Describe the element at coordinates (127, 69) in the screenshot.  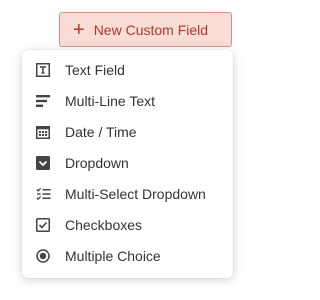
I see `menu-item-text-field: Text Field` at that location.